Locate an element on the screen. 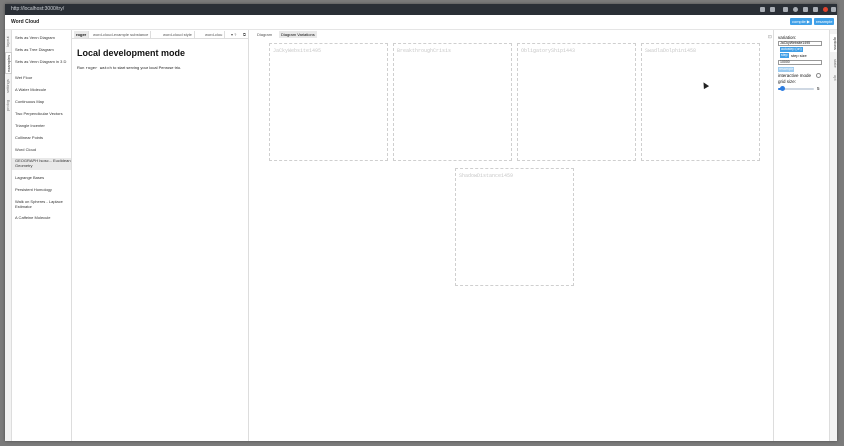 This screenshot has height=446, width=844. command-code: roger watch is located at coordinates (98, 69).